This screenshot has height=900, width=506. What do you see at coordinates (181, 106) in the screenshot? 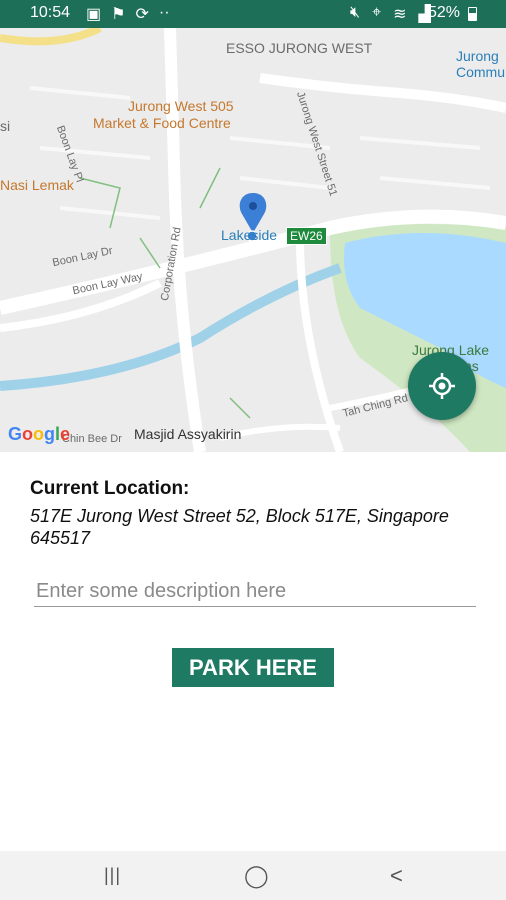
I see `map-label-market-line1: Jurong West 505` at bounding box center [181, 106].